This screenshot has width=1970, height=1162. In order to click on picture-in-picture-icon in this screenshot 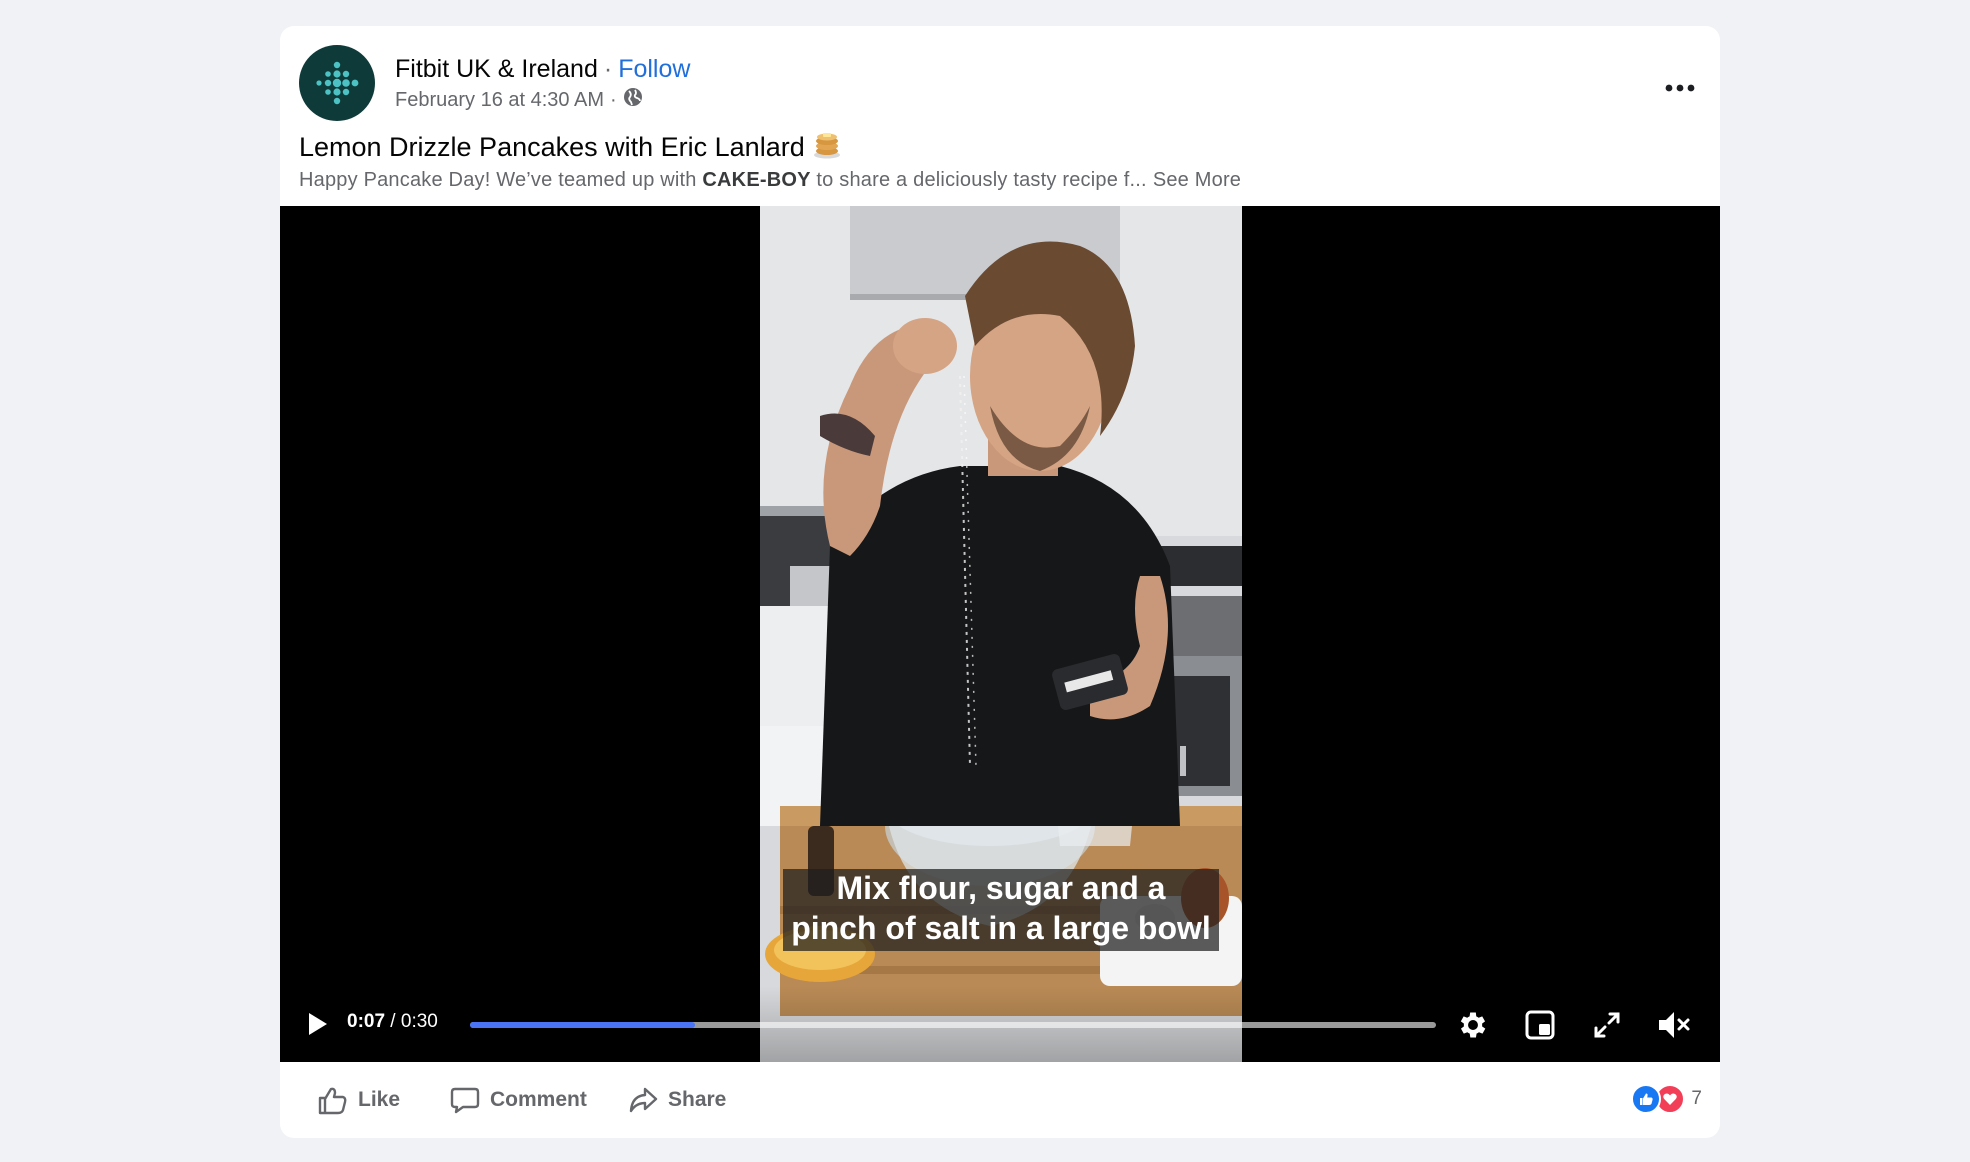, I will do `click(1540, 1025)`.